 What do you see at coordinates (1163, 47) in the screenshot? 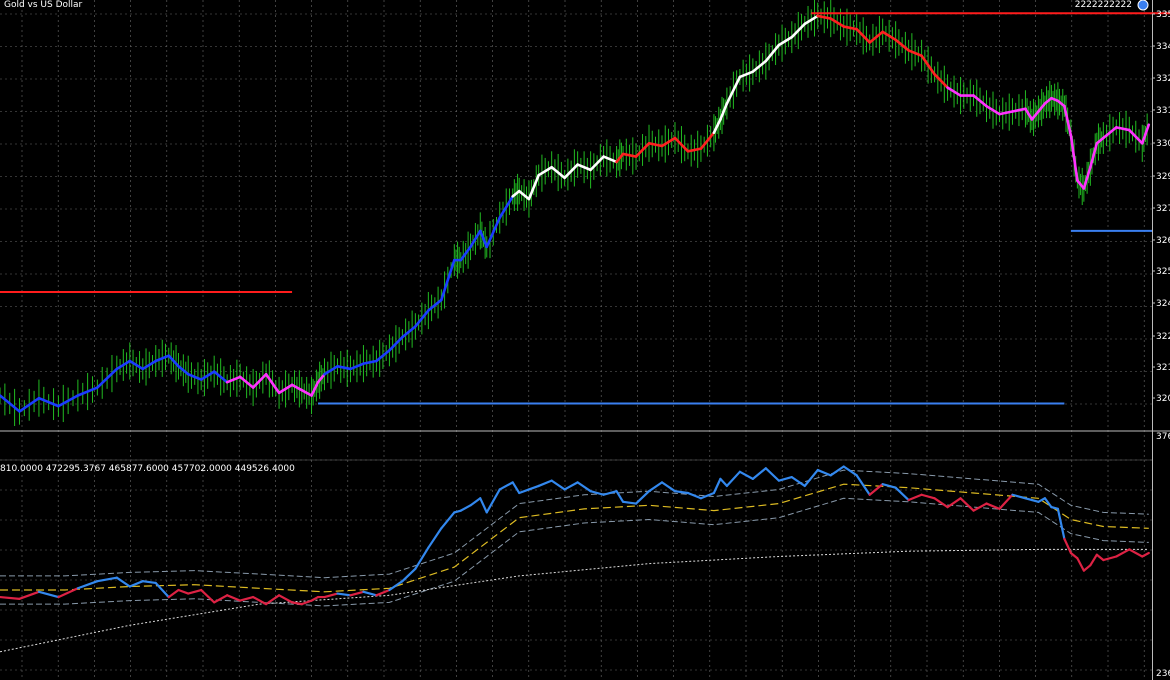
I see `price-tick-label: 334` at bounding box center [1163, 47].